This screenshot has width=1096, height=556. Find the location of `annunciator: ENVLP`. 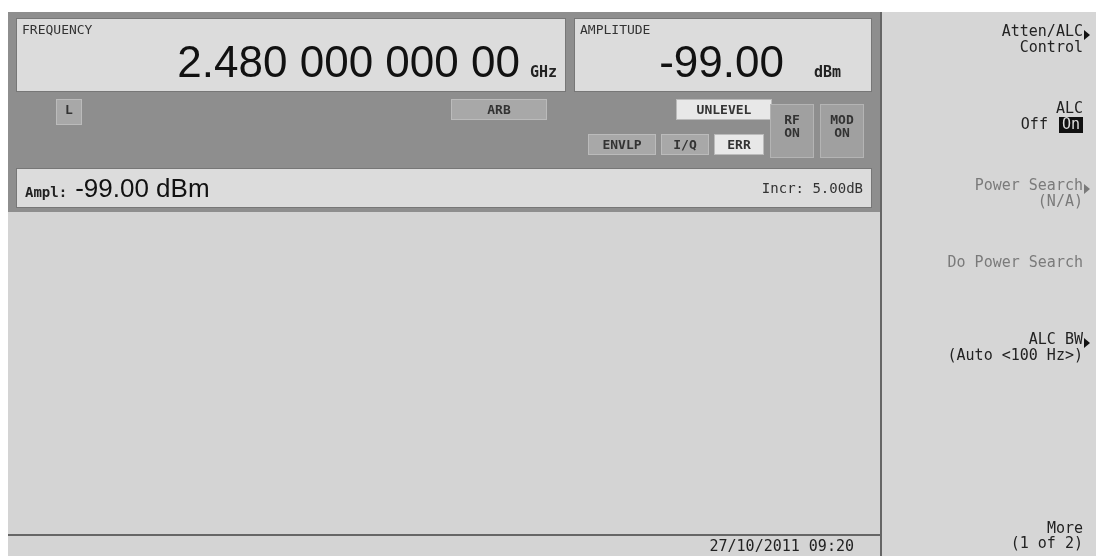

annunciator: ENVLP is located at coordinates (622, 144).